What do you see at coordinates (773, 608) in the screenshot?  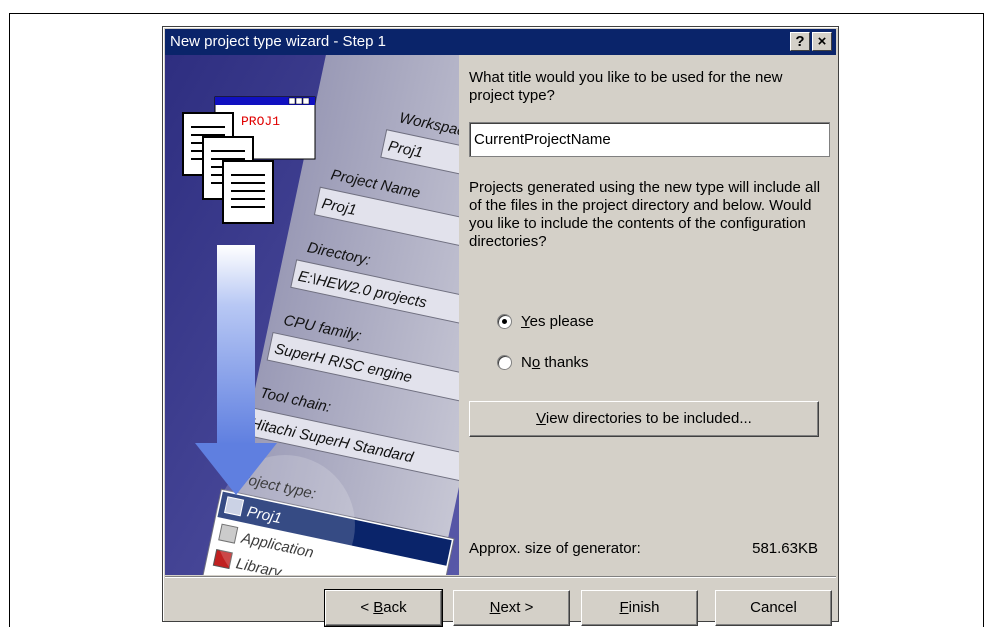 I see `cancel-button: Cancel` at bounding box center [773, 608].